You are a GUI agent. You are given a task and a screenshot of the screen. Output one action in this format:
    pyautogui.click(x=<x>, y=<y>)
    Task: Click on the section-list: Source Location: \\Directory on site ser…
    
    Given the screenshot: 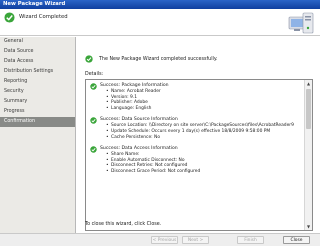 What is the action you would take?
    pyautogui.click(x=200, y=131)
    